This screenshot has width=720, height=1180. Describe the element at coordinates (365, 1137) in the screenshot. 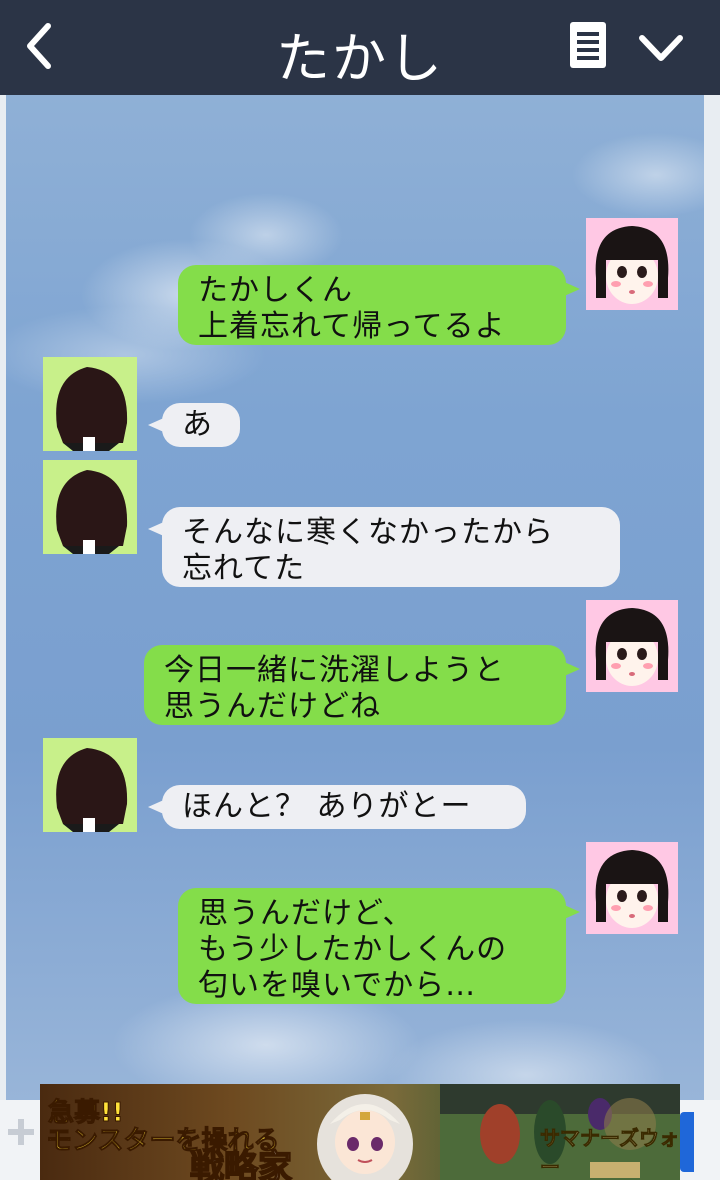

I see `ad-character-image` at that location.